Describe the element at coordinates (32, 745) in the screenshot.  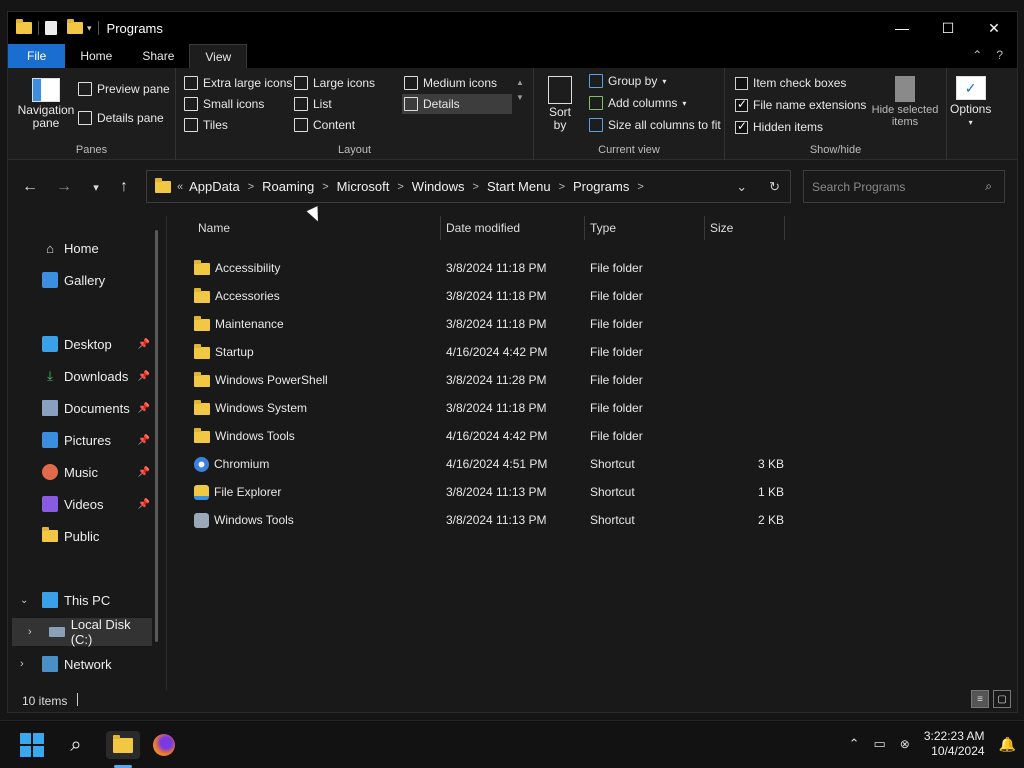
I see `start-icon` at that location.